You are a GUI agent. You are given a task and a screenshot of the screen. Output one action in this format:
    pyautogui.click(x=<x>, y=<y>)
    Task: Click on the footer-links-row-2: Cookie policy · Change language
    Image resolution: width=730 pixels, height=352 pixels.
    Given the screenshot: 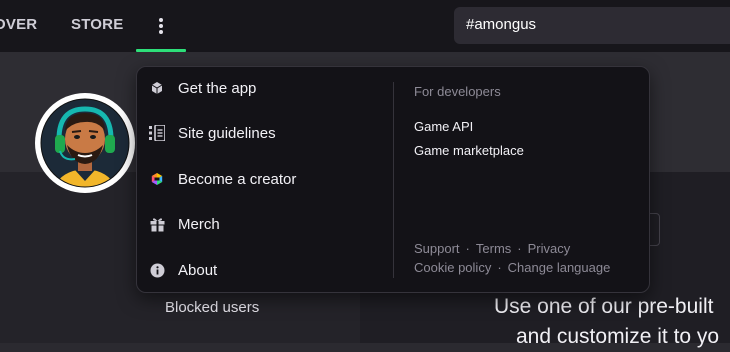 What is the action you would take?
    pyautogui.click(x=512, y=267)
    